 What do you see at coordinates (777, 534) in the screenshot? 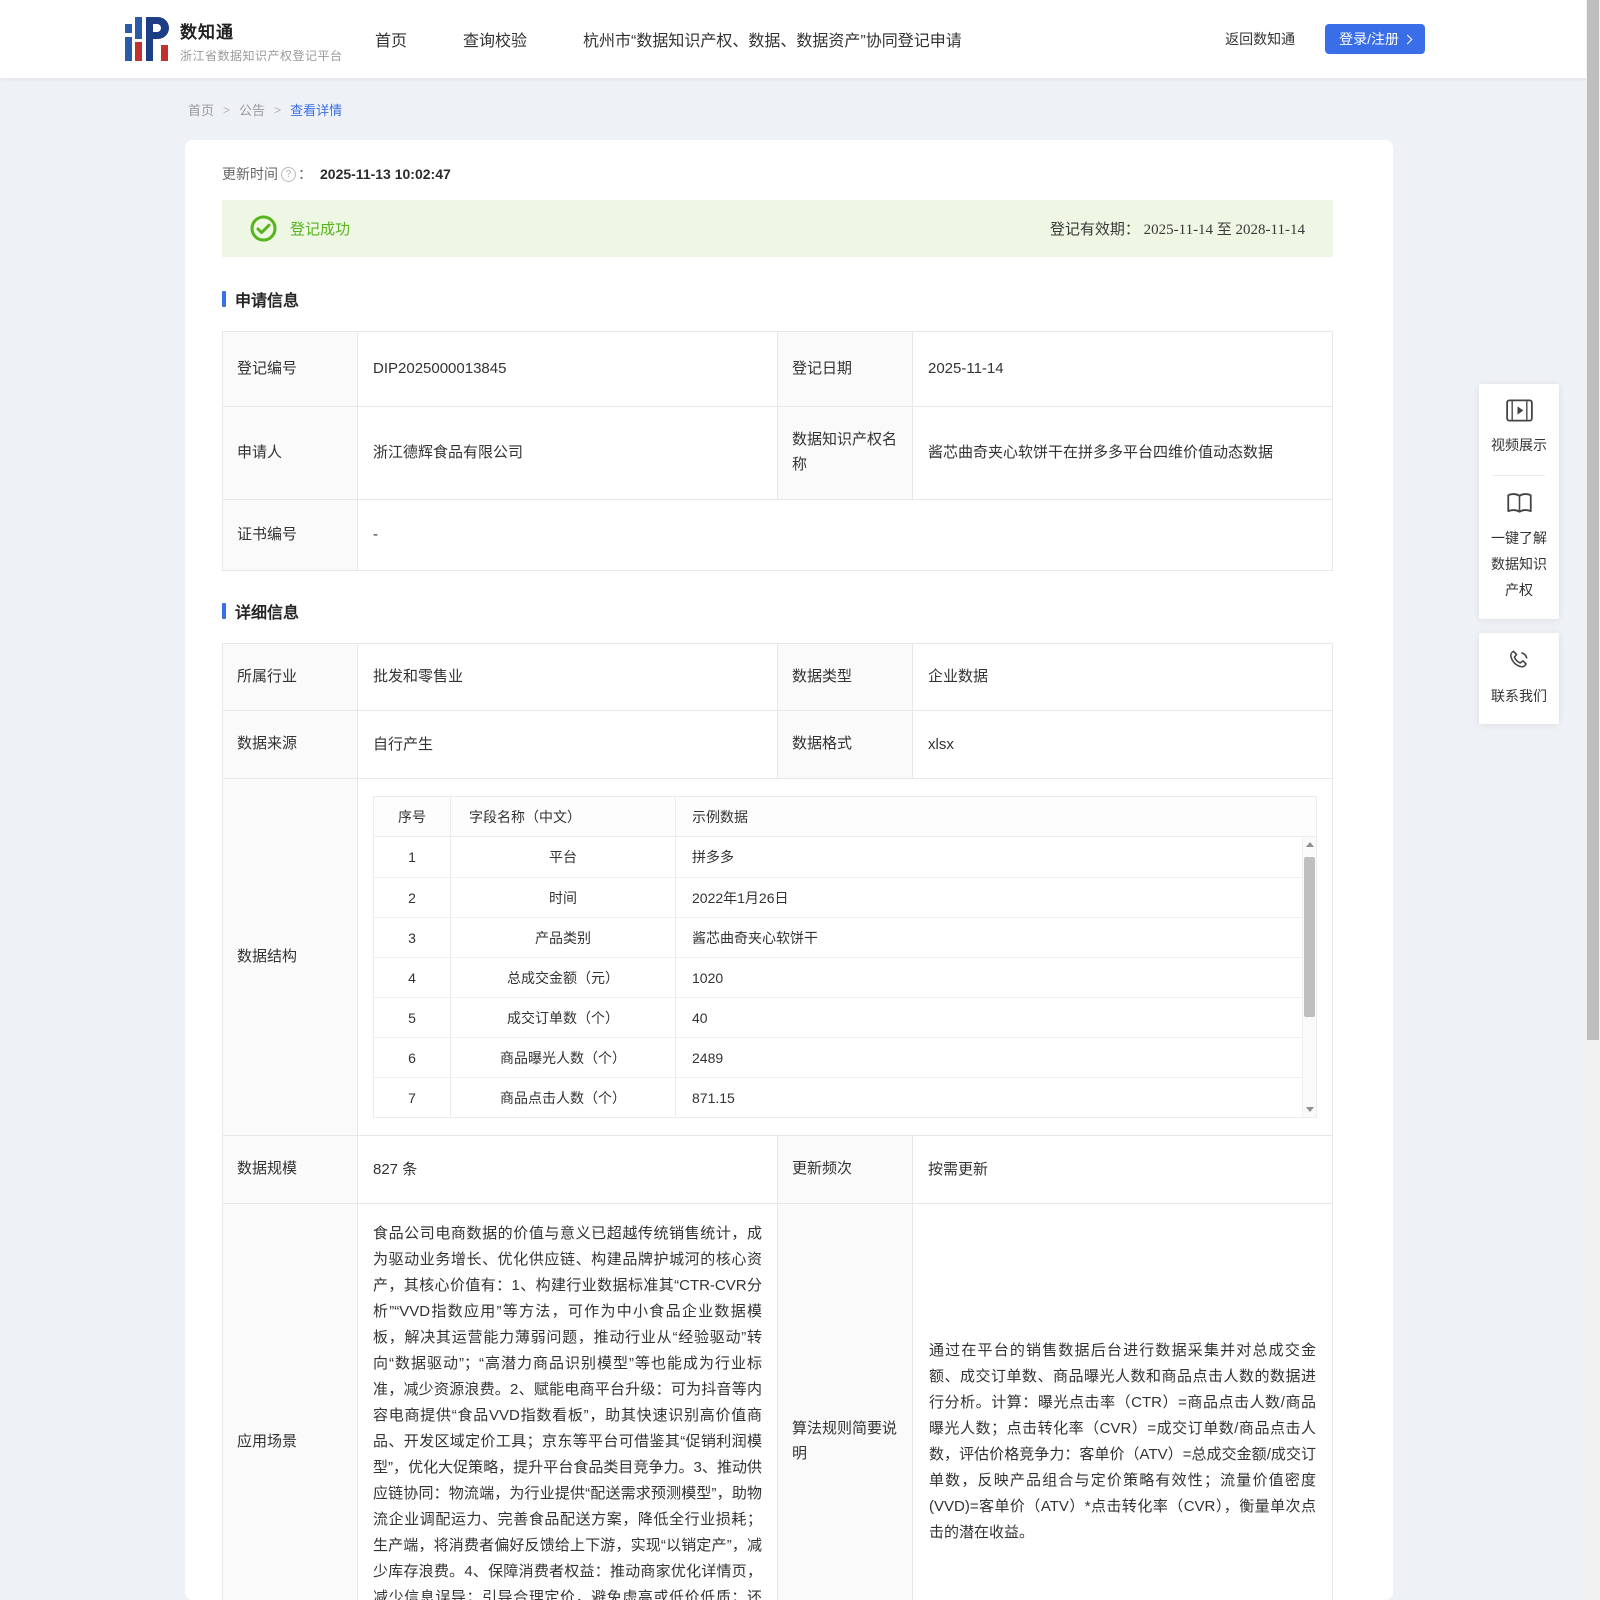
I see `table-row: 证书编号 -` at bounding box center [777, 534].